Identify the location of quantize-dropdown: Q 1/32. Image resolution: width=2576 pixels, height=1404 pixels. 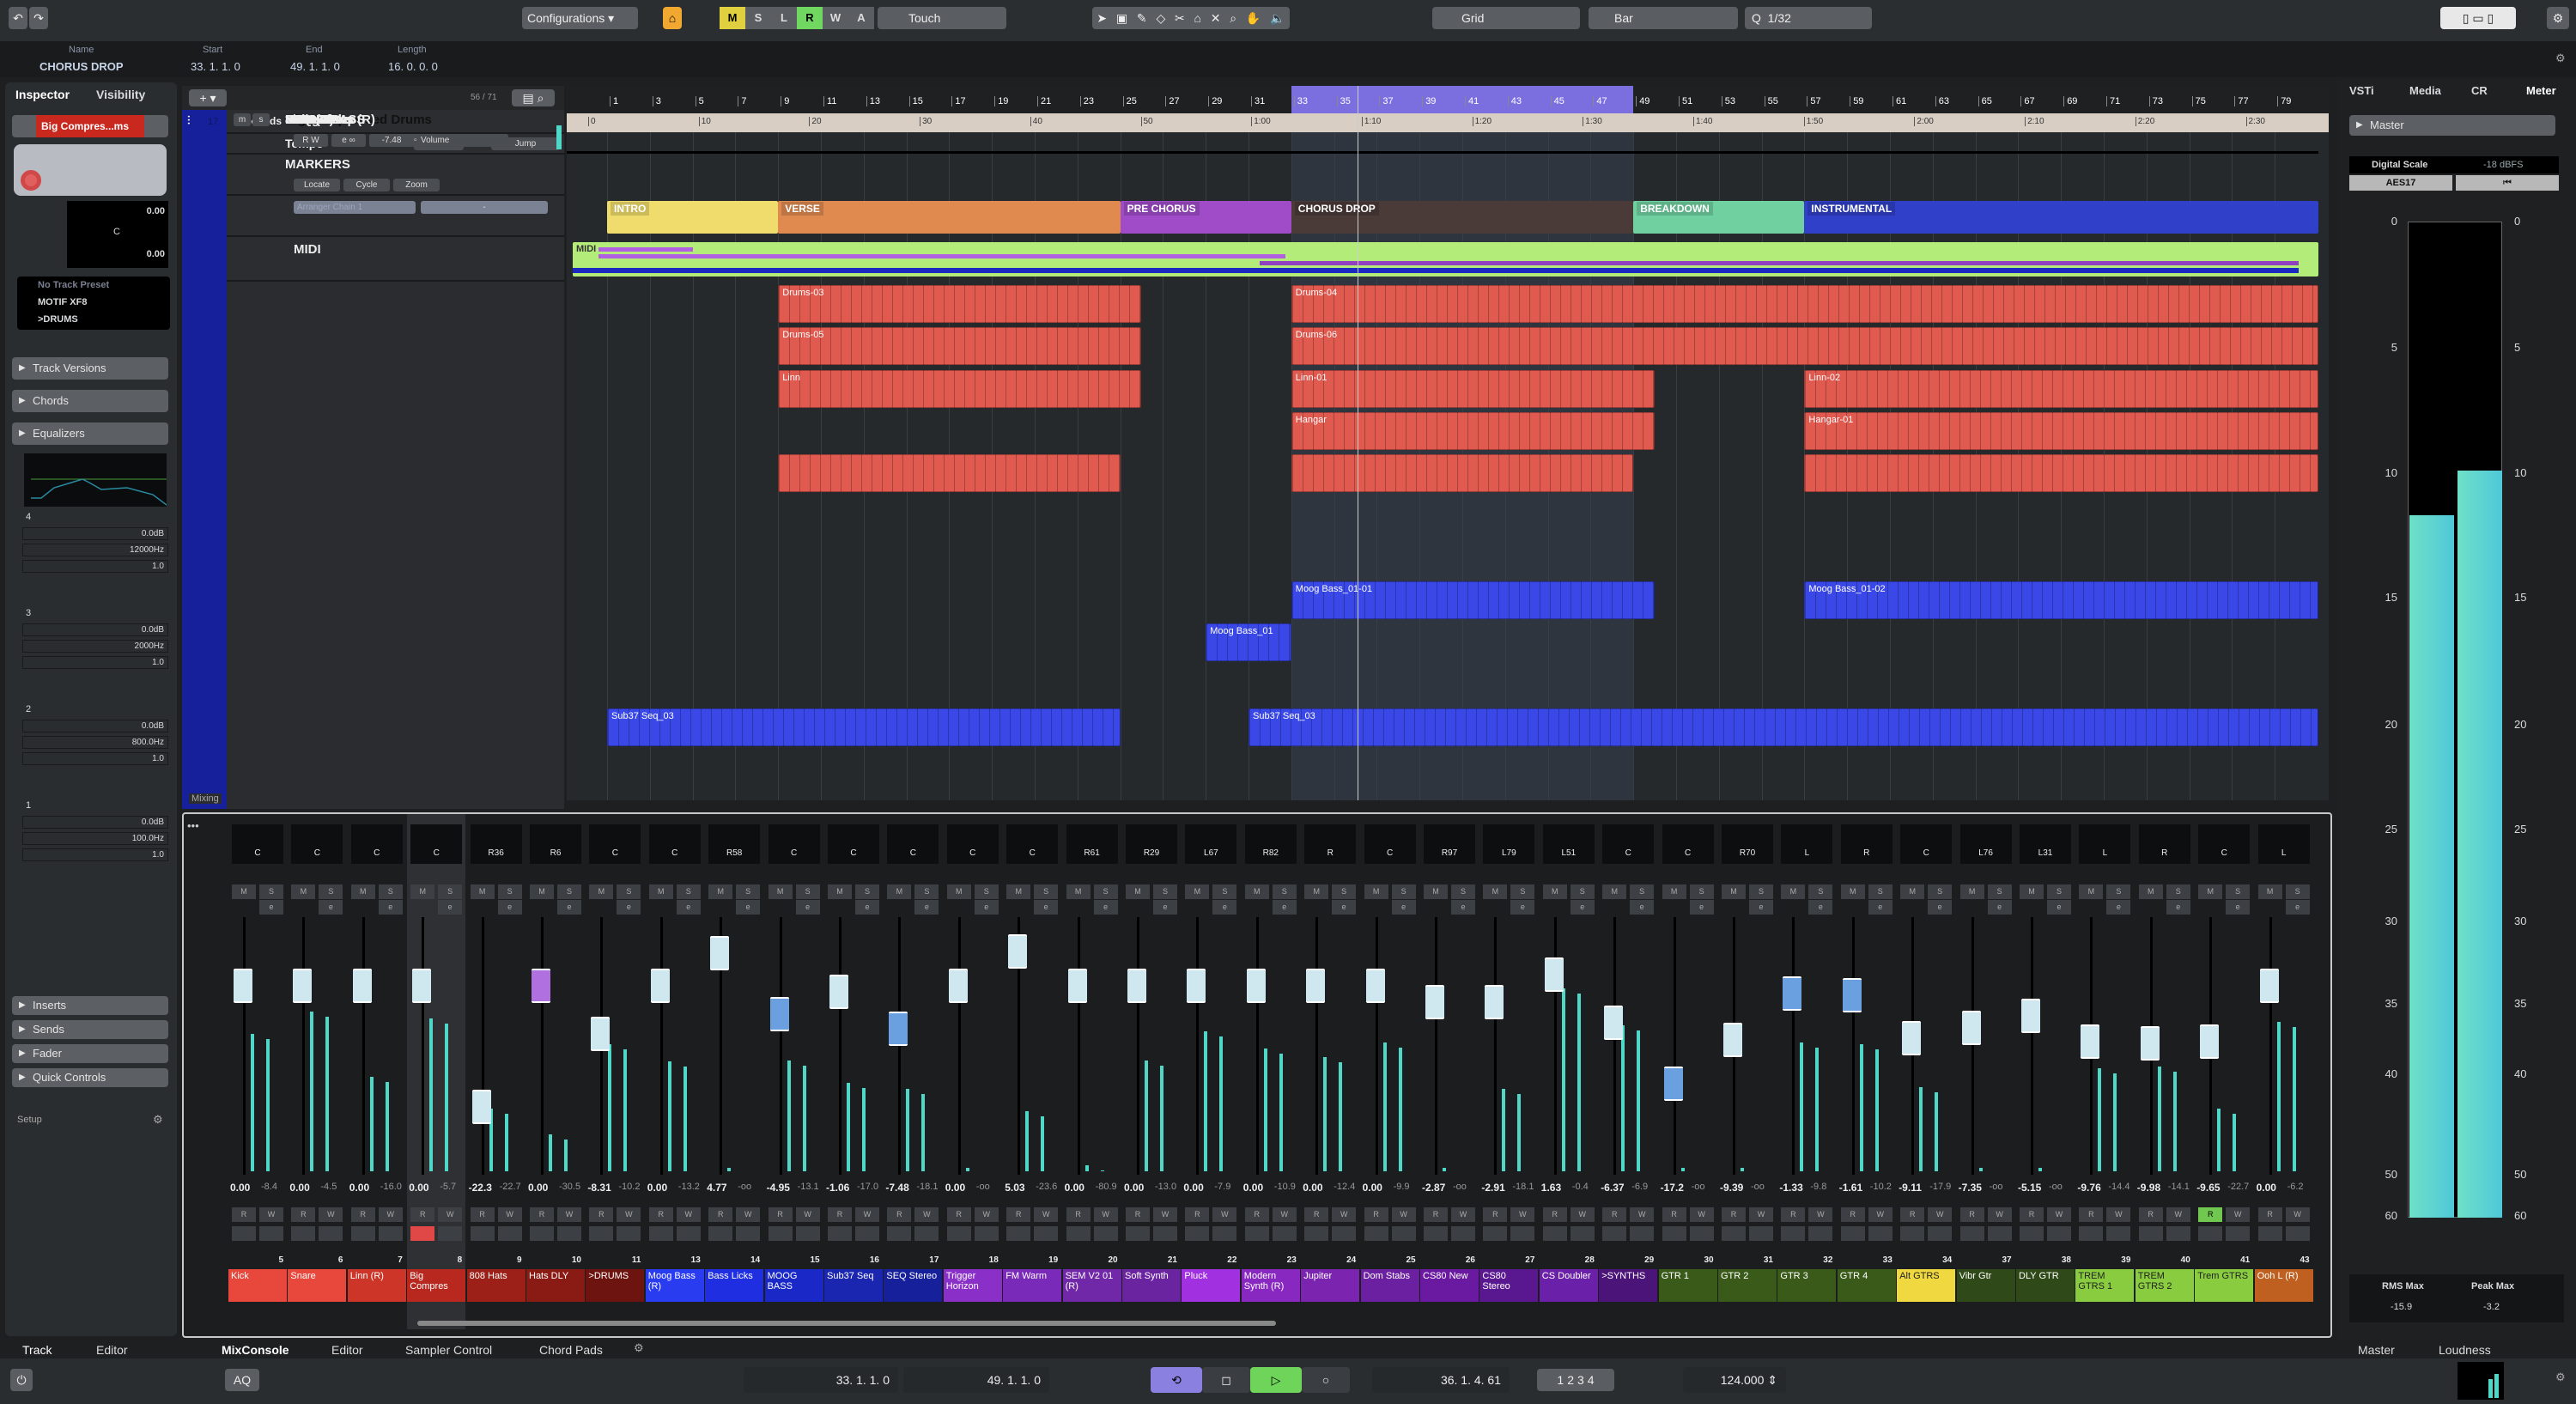
(1808, 18).